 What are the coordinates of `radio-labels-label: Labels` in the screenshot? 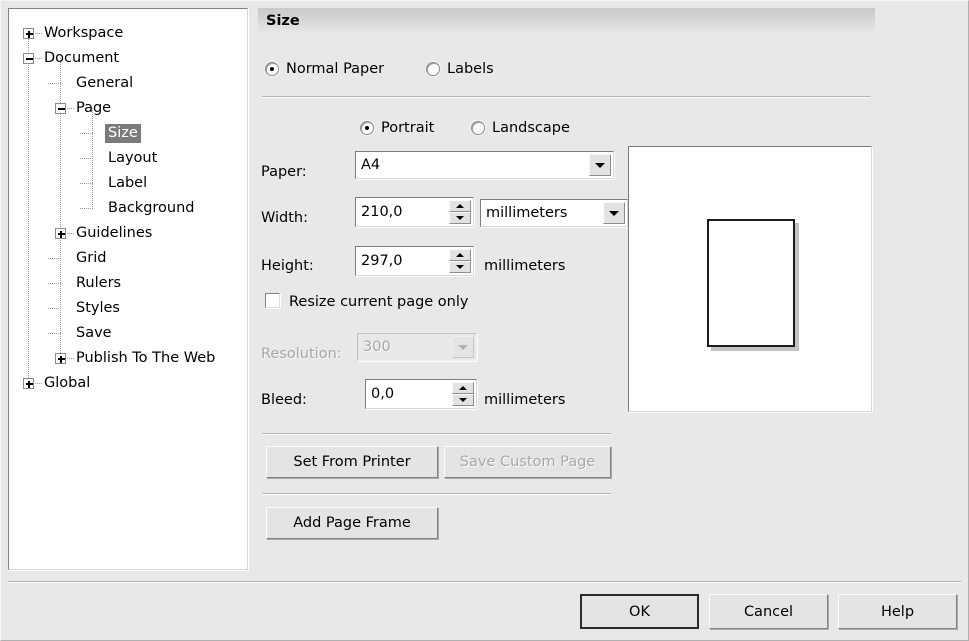 It's located at (470, 69).